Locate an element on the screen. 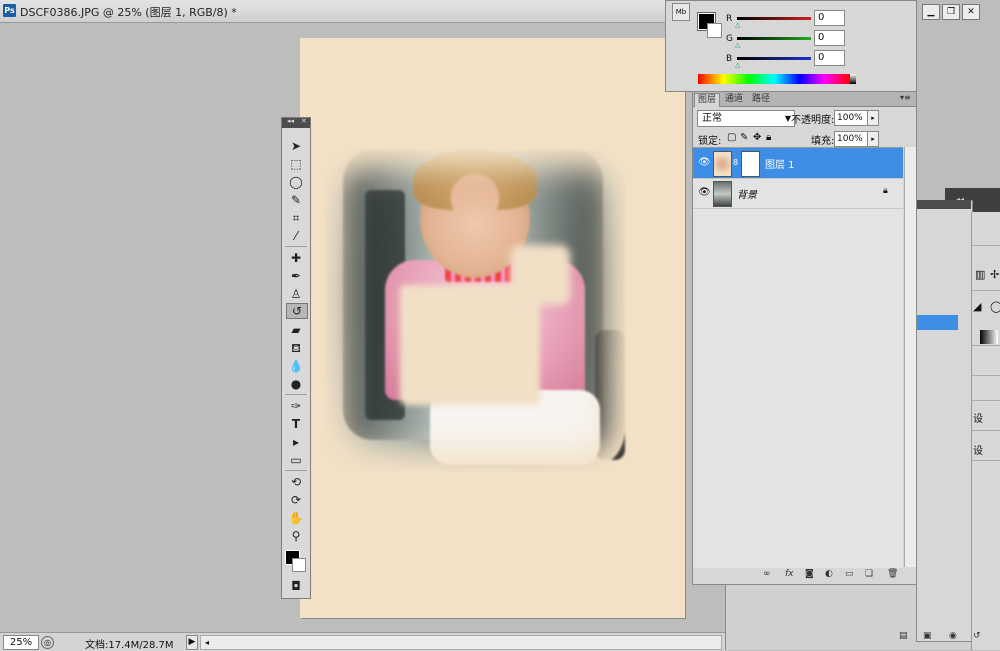 The height and width of the screenshot is (651, 1000). channel-g-value: 0 is located at coordinates (829, 38).